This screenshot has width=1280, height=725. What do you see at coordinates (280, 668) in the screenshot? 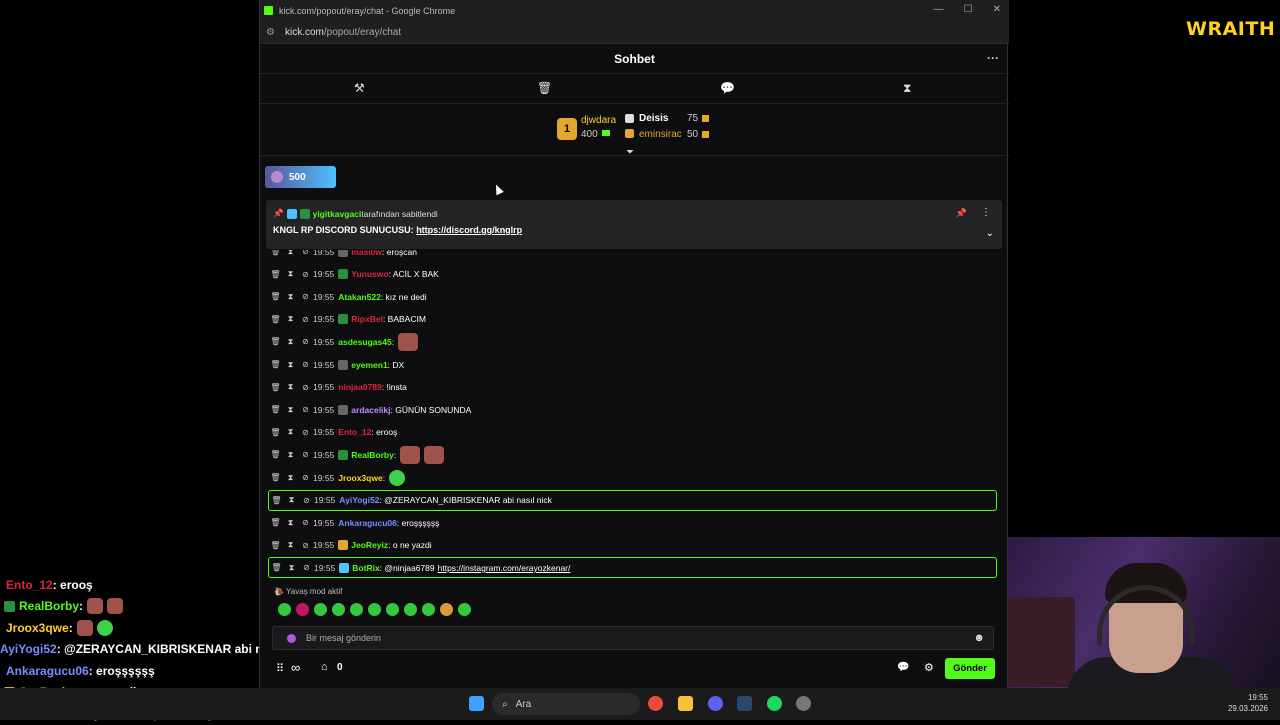
I see `users-icon: ⠿` at bounding box center [280, 668].